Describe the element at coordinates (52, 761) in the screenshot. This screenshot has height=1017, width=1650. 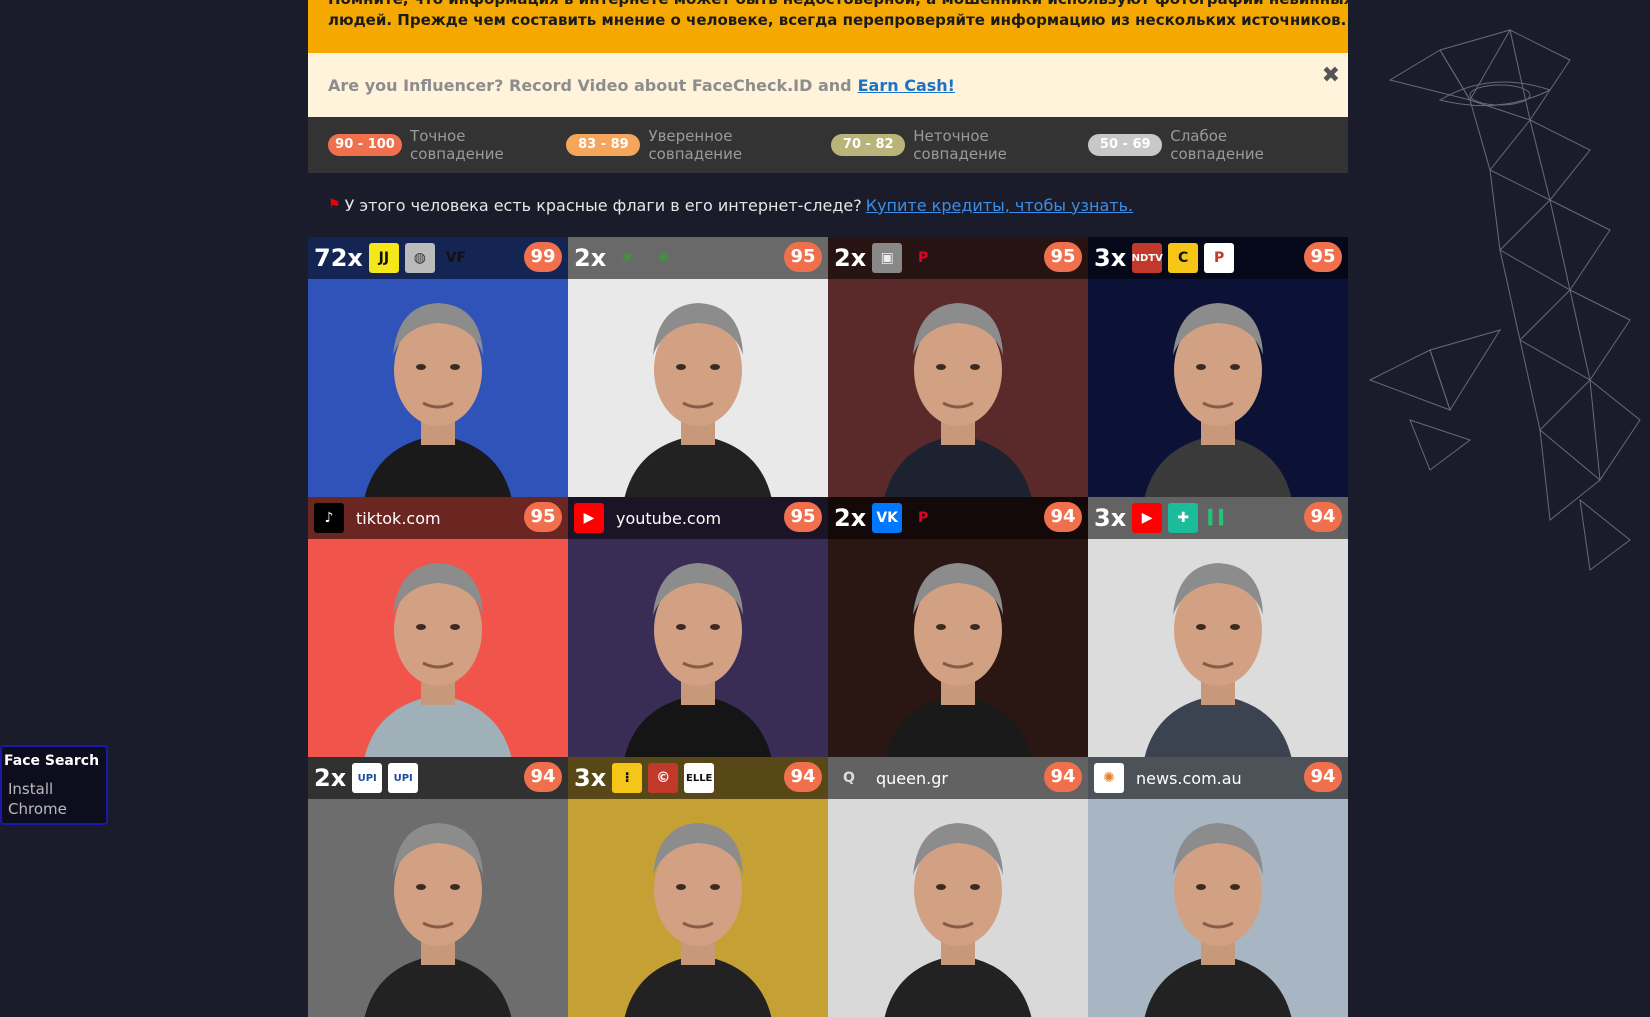
I see `face-search-title: Face Search` at that location.